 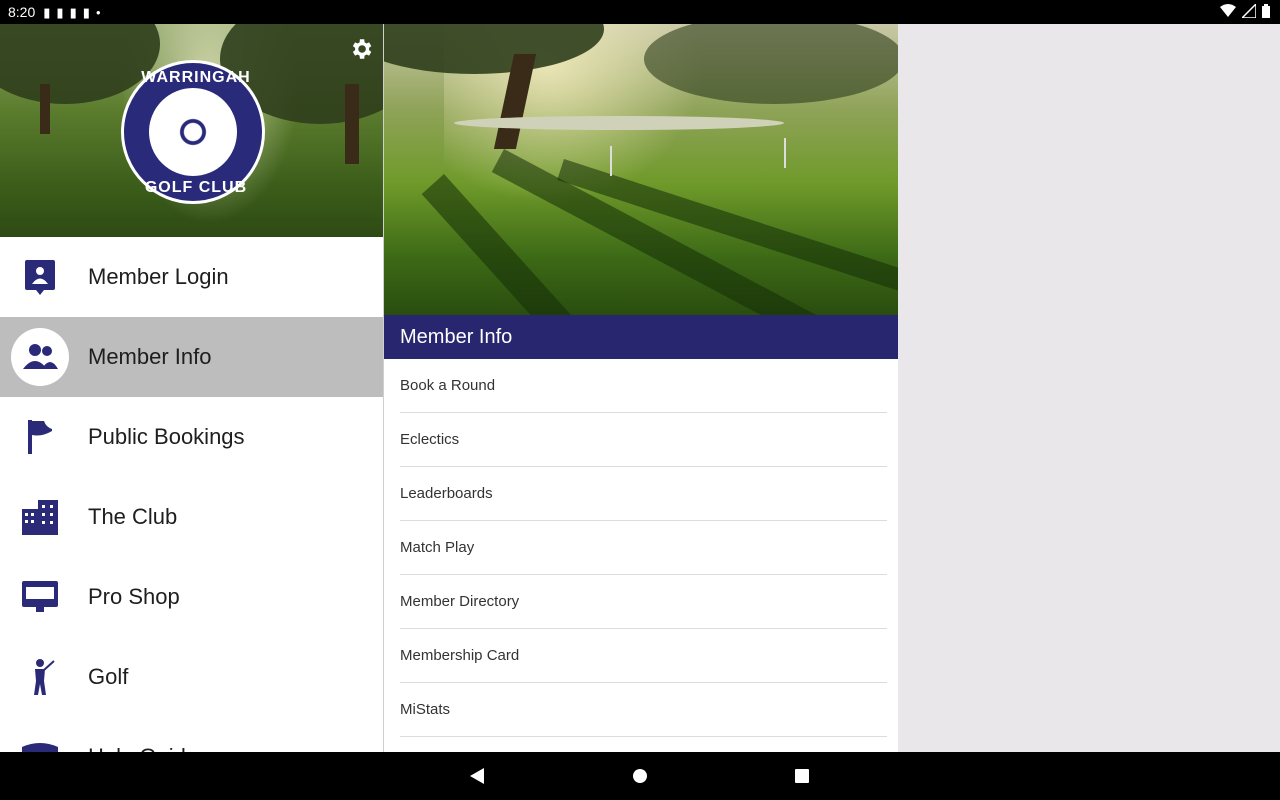 I want to click on golfer-icon, so click(x=44, y=677).